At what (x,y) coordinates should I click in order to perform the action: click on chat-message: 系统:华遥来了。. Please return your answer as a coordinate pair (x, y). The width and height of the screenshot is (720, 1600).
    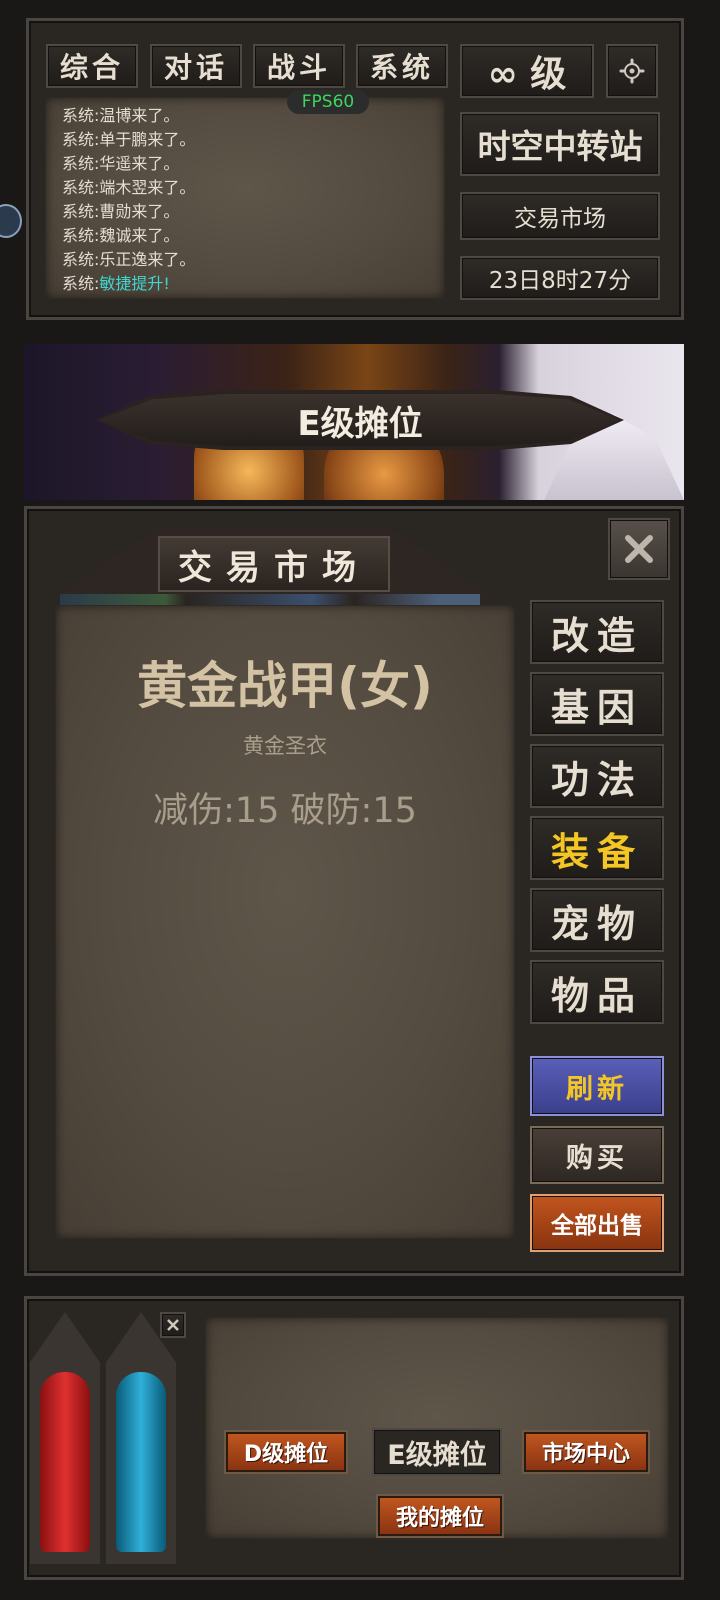
    Looking at the image, I should click on (120, 162).